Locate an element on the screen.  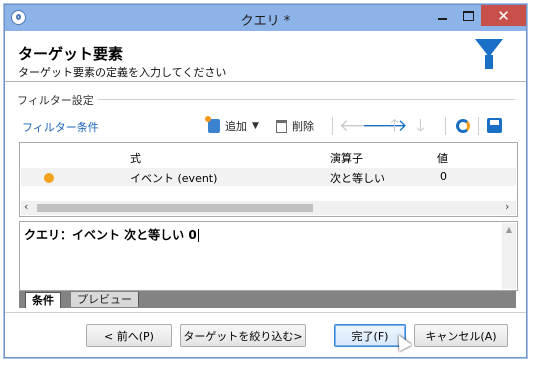
cell-expression: イベント (event) is located at coordinates (173, 178).